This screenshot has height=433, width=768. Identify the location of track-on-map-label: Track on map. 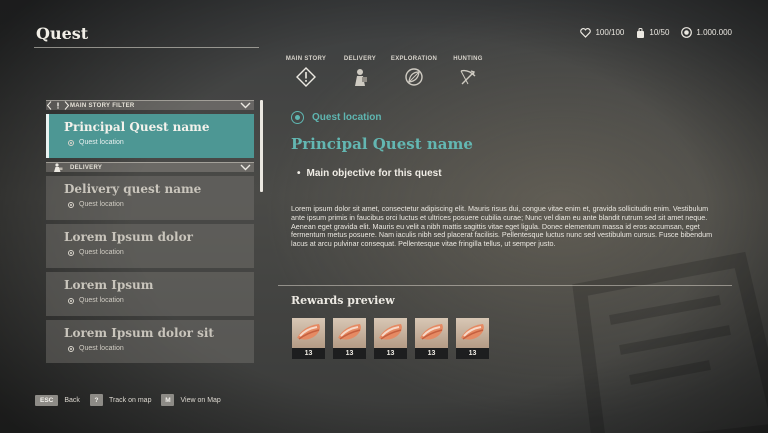
(130, 400).